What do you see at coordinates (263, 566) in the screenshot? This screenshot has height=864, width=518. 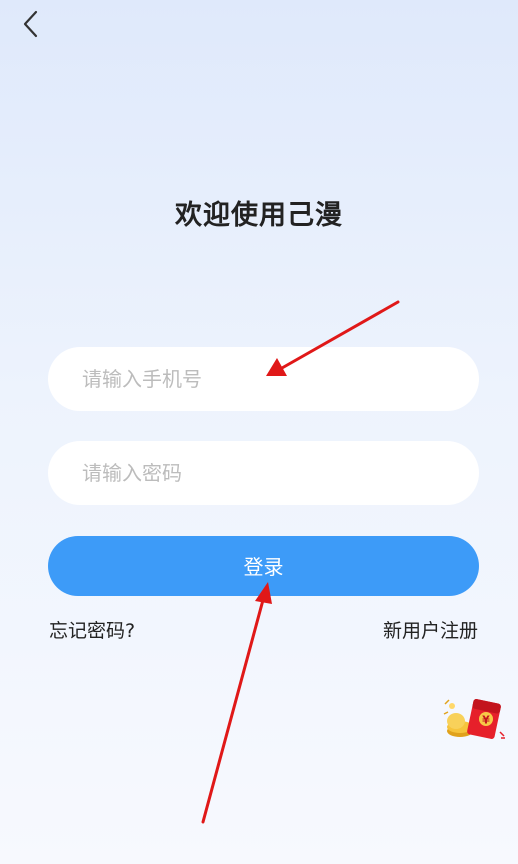 I see `login-button: 登录` at bounding box center [263, 566].